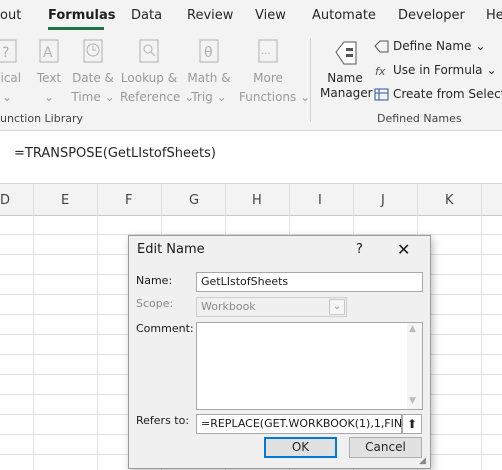 The image size is (502, 470). What do you see at coordinates (300, 447) in the screenshot?
I see `ok-button: OK` at bounding box center [300, 447].